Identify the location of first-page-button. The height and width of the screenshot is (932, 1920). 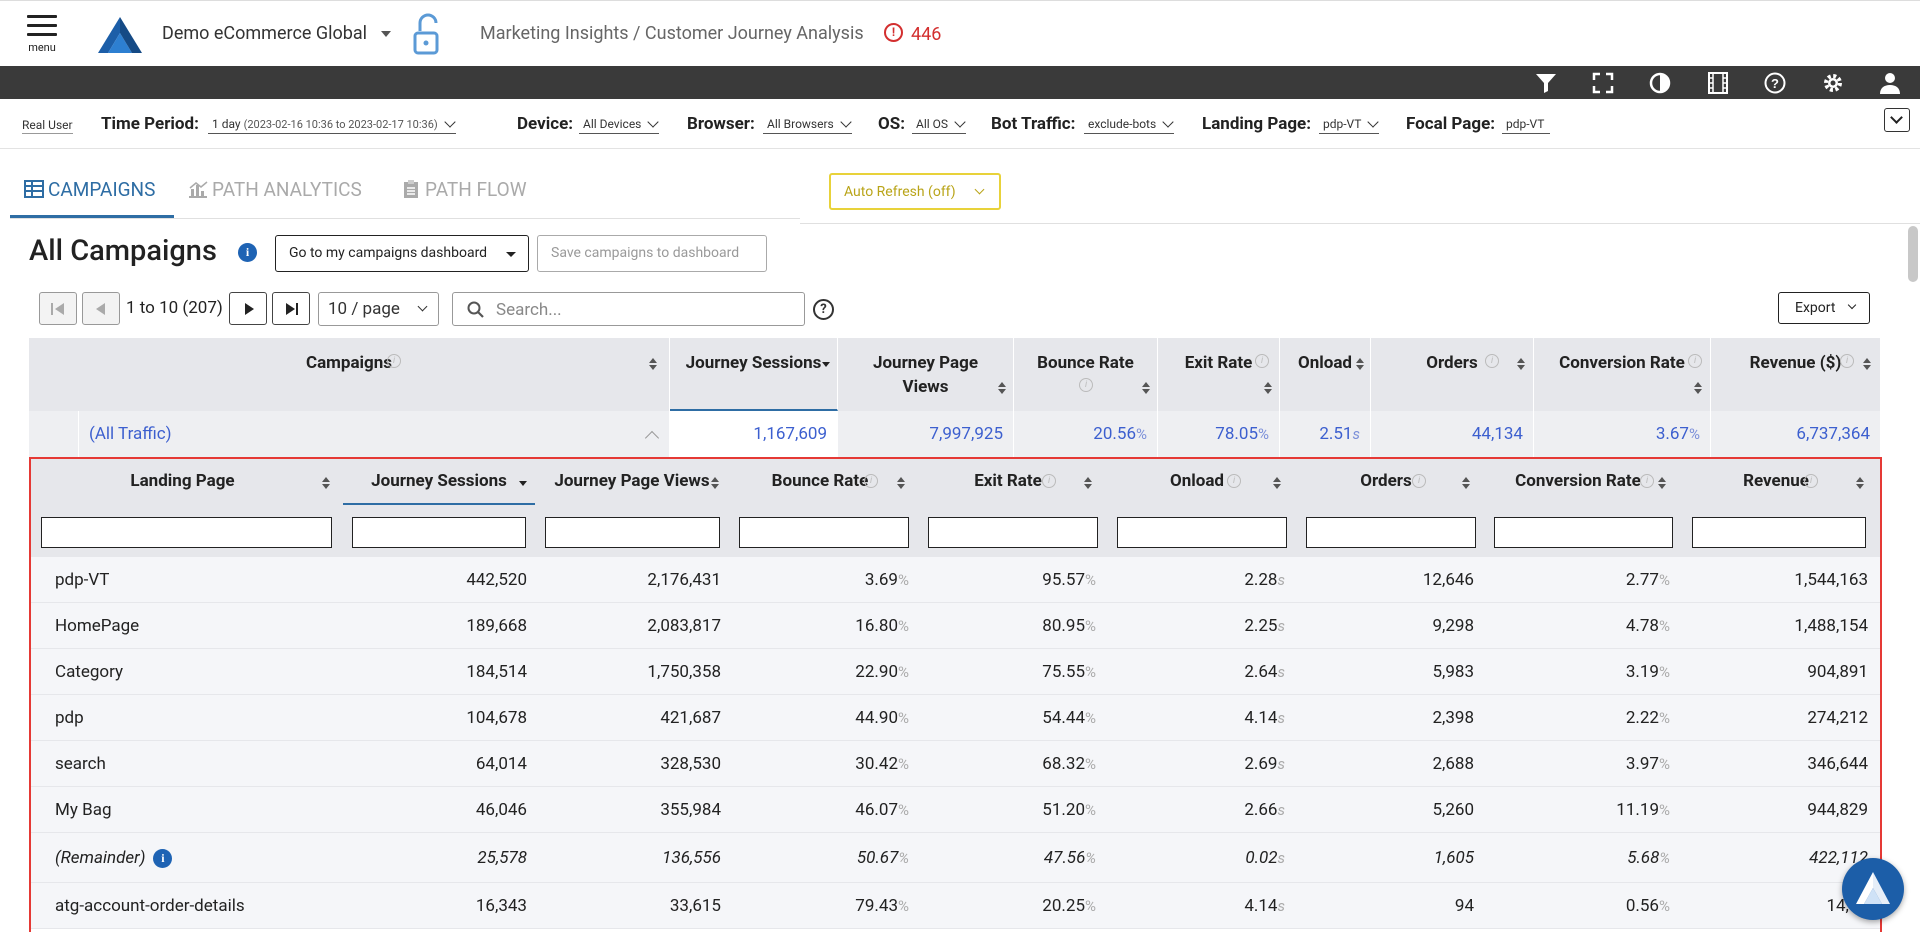
(58, 308).